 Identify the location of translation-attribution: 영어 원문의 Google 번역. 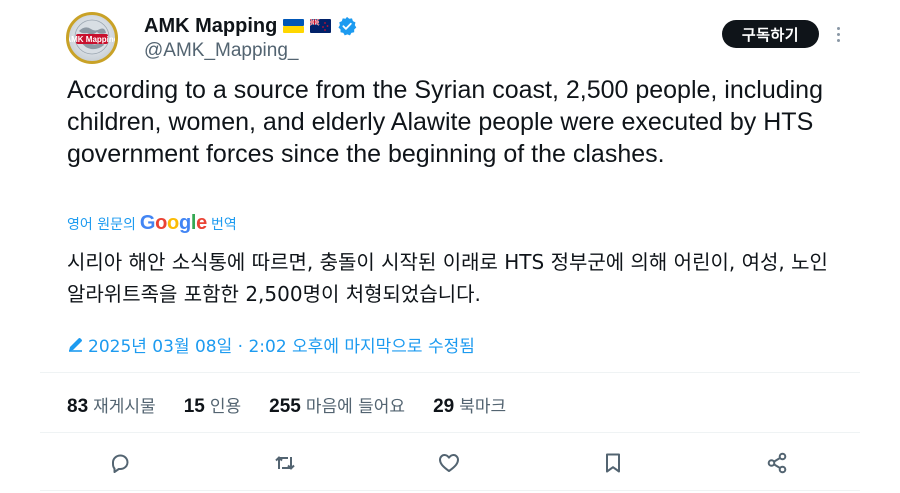
(152, 223).